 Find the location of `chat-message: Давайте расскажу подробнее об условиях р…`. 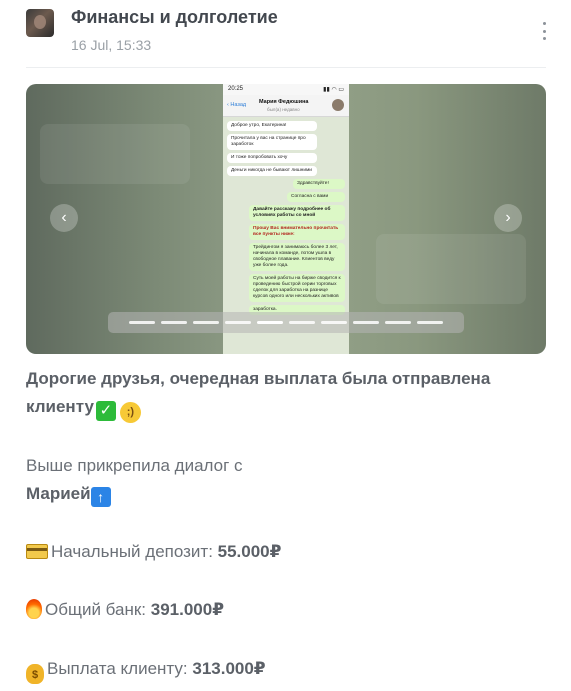

chat-message: Давайте расскажу подробнее об условиях р… is located at coordinates (297, 213).